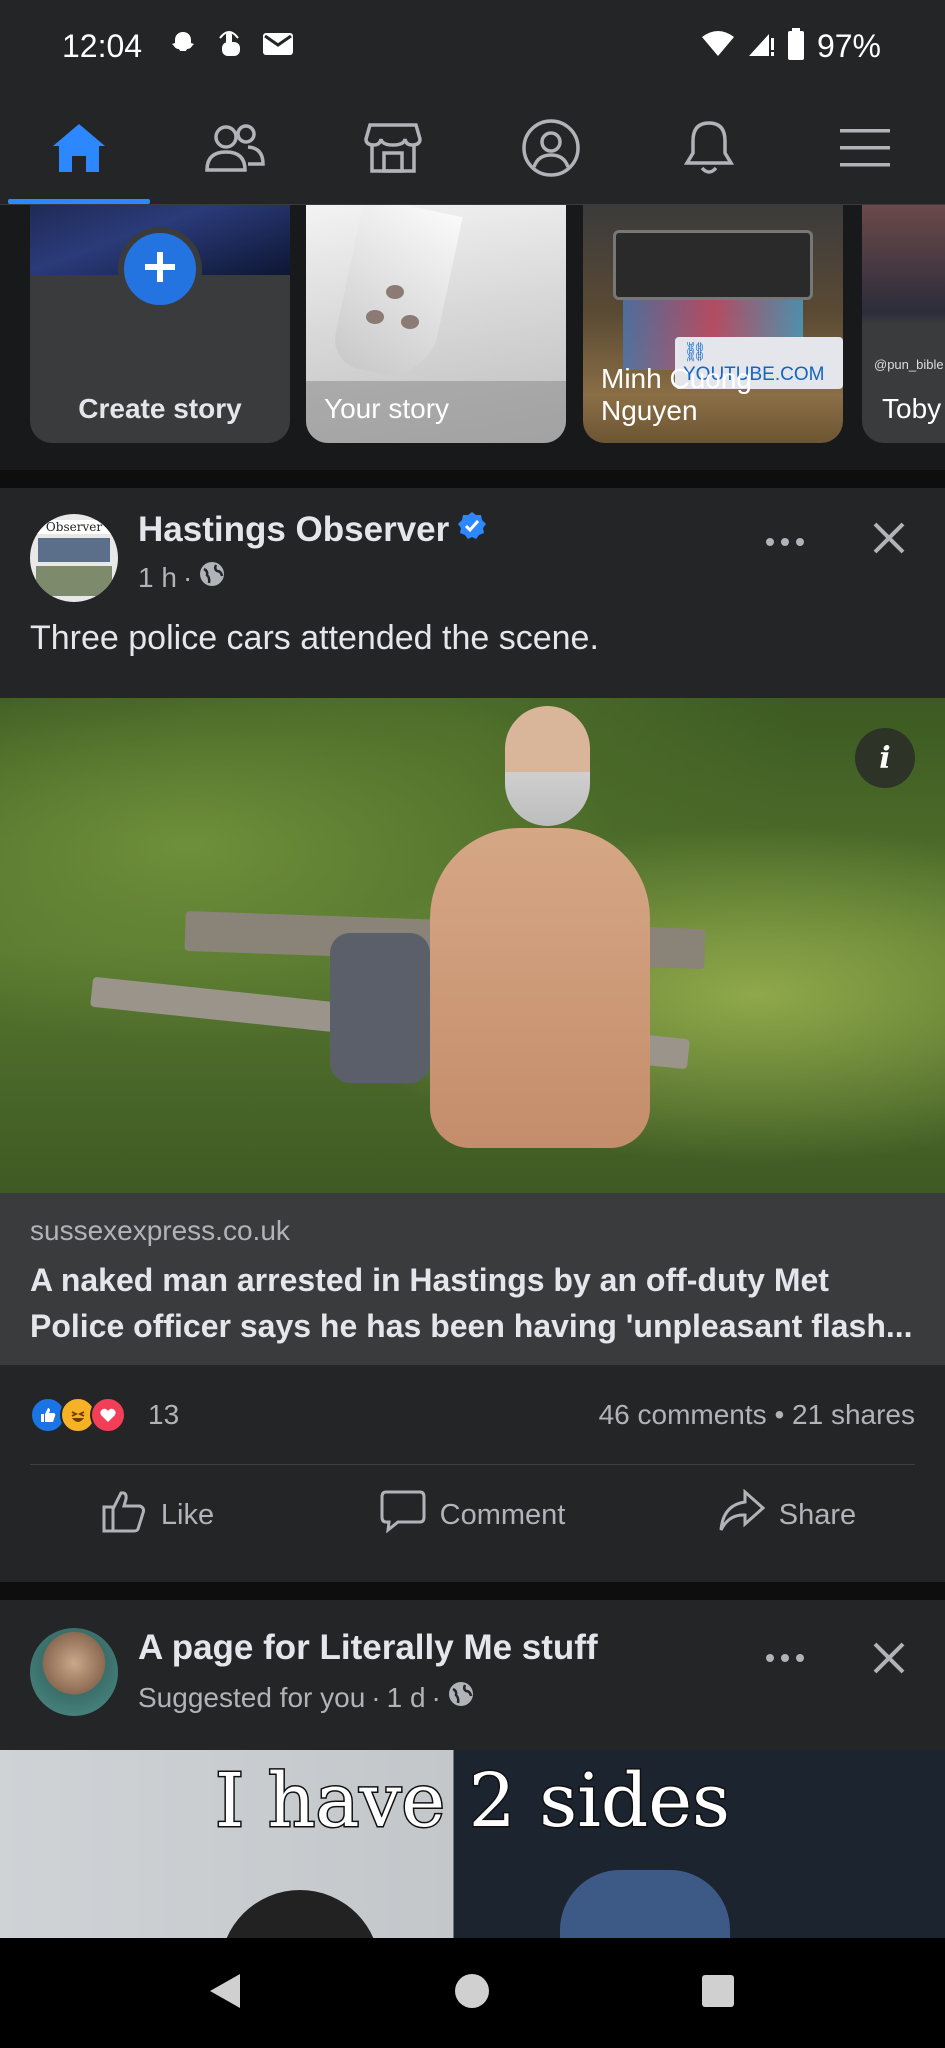  I want to click on post-header: Observer Hastings Observer 1 h ·, so click(472, 548).